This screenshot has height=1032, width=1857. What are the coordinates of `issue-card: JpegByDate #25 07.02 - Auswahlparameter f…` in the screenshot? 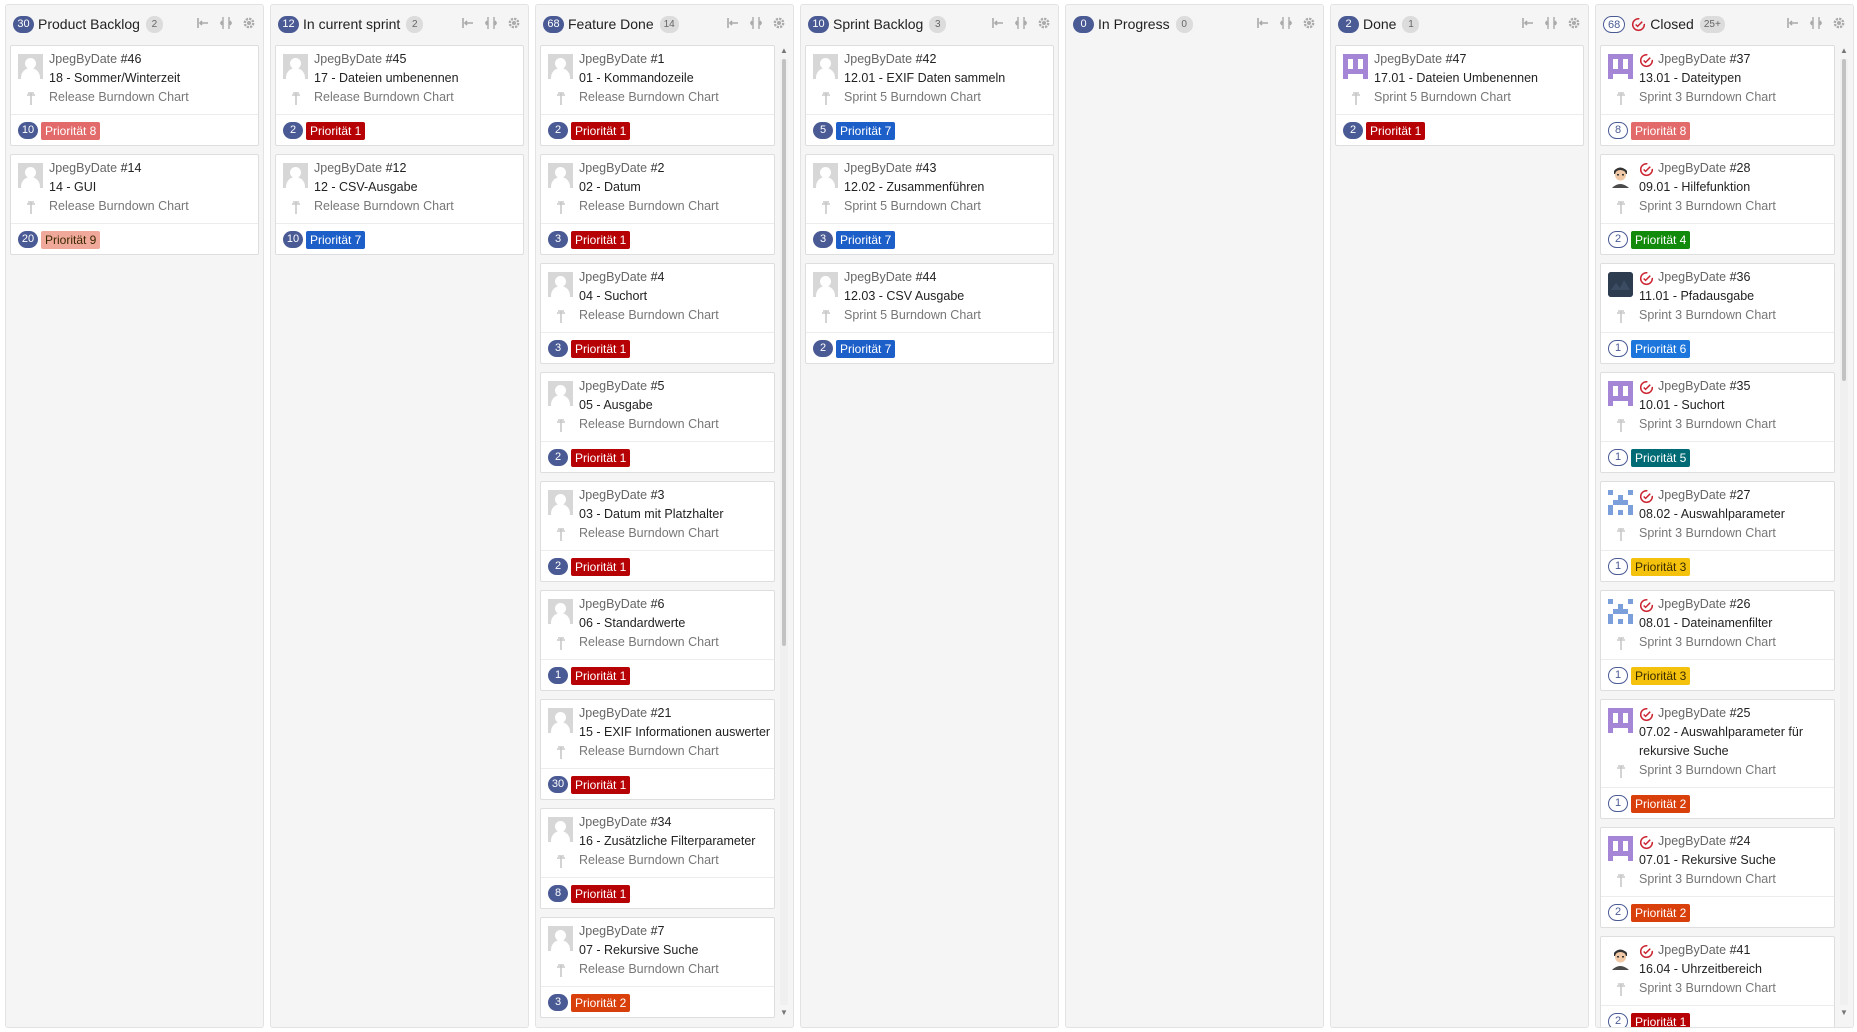 It's located at (1717, 759).